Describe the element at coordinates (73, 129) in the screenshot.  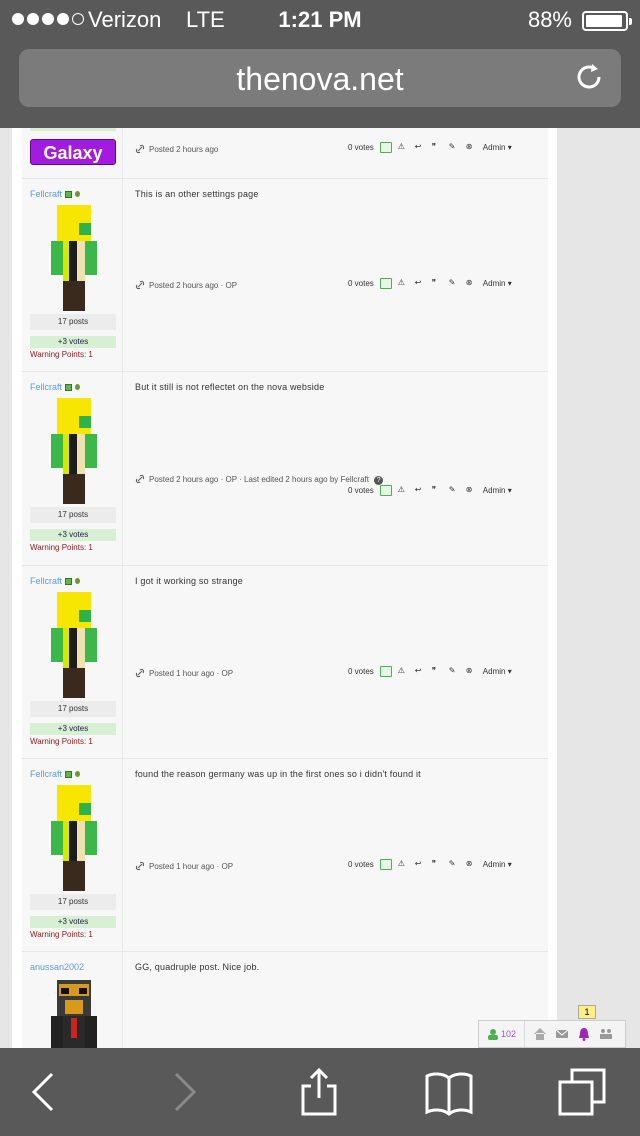
I see `votes-summary-partial` at that location.